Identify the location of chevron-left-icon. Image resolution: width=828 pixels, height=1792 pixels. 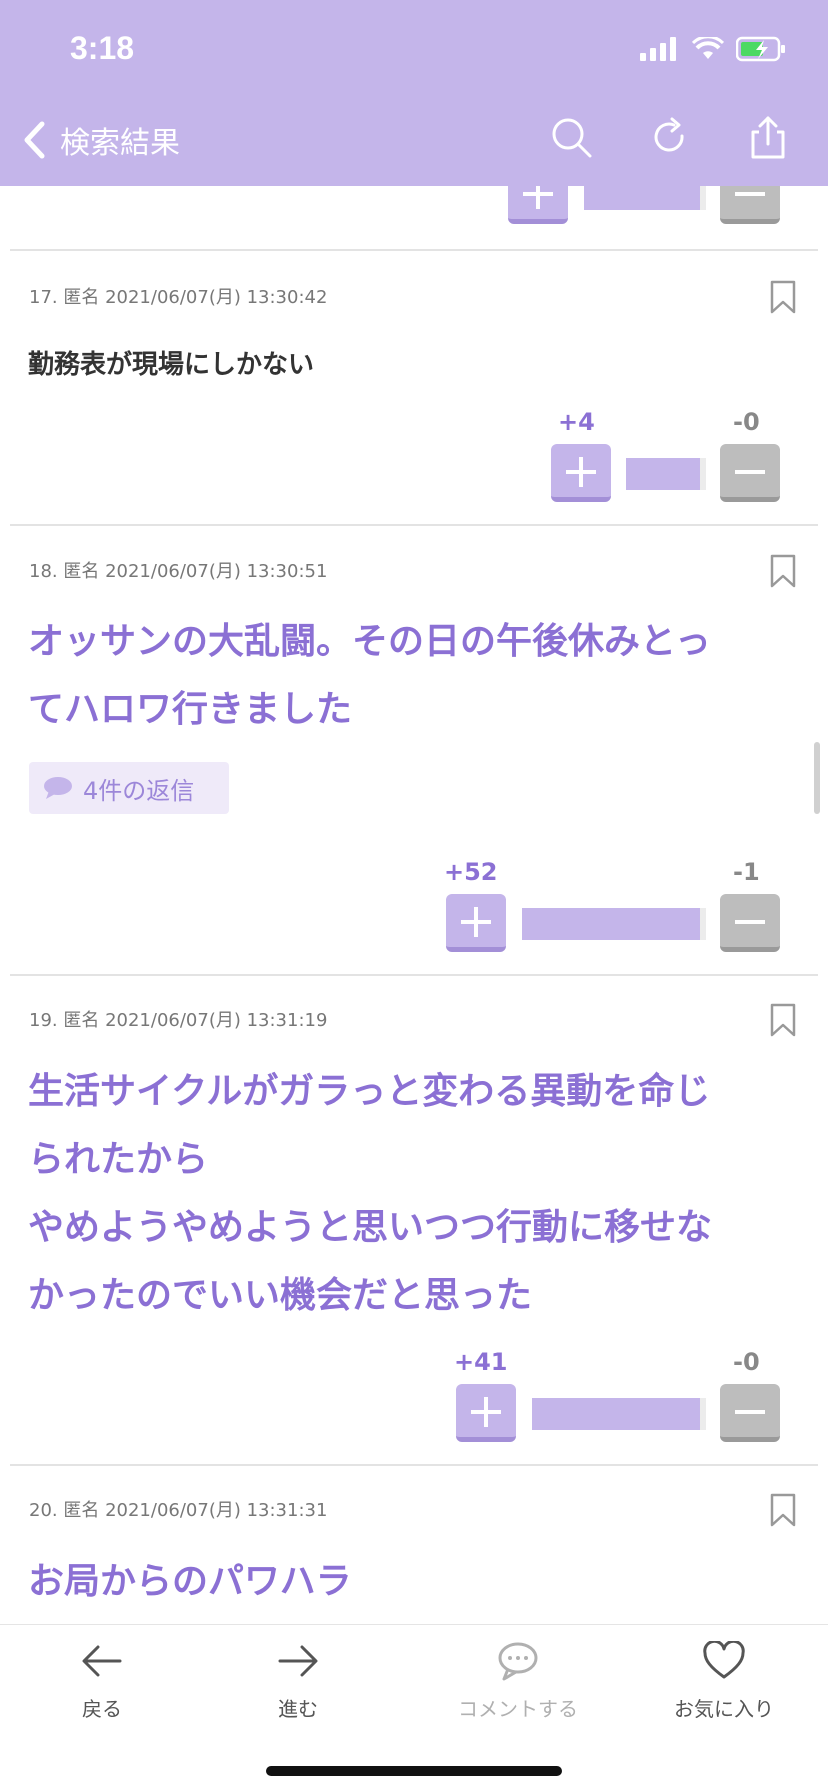
(34, 140).